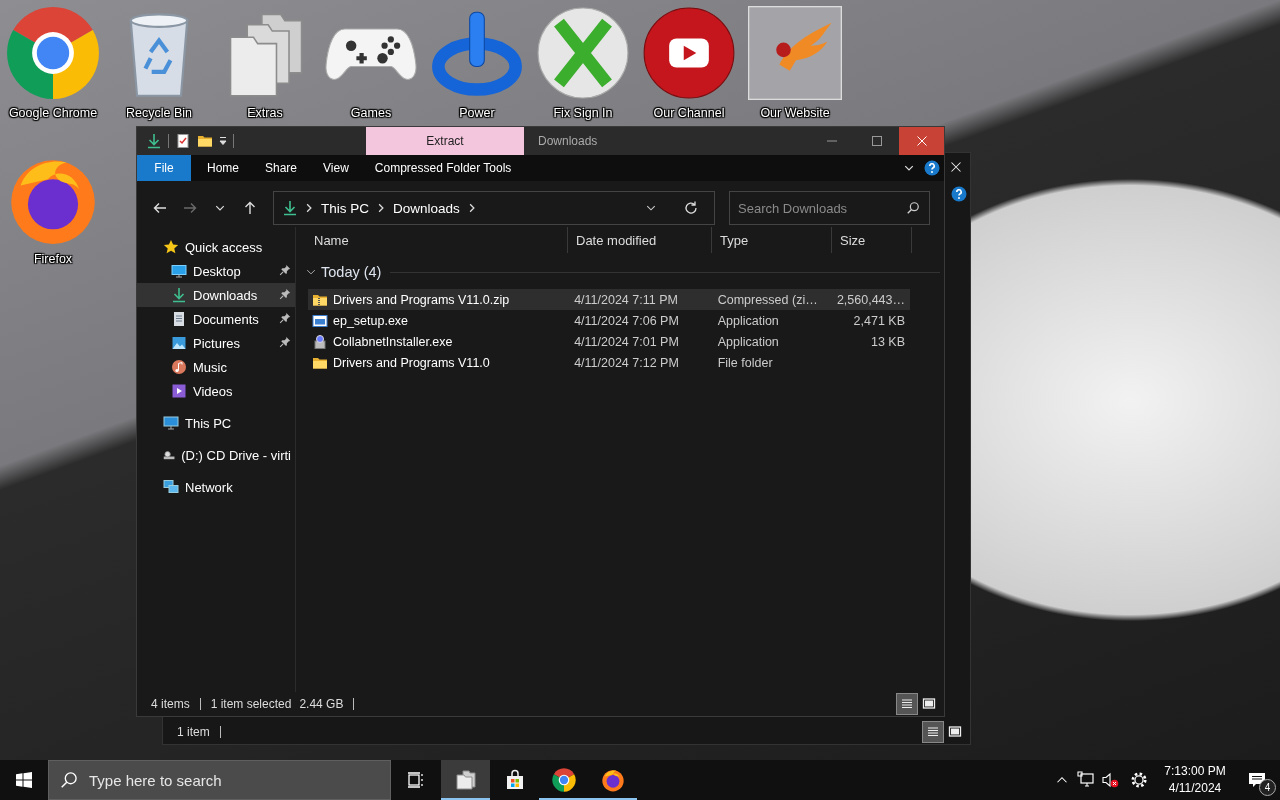 The width and height of the screenshot is (1280, 800). What do you see at coordinates (437, 240) in the screenshot?
I see `column-header: Name` at bounding box center [437, 240].